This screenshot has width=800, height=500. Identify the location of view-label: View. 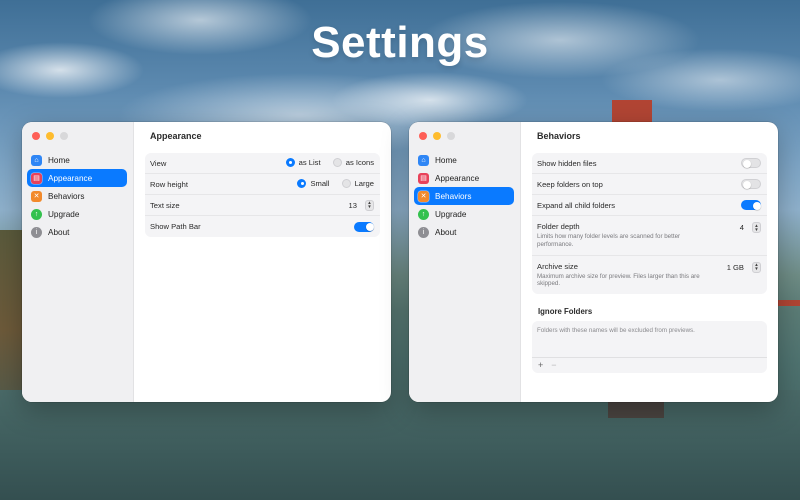
(158, 163).